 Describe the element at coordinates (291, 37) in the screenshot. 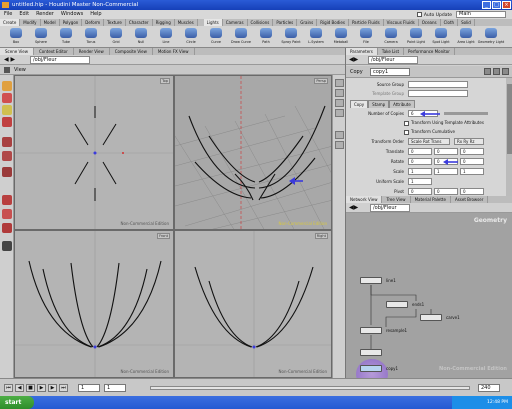

I see `shelf-tool-spray-paint: Spray Paint` at that location.